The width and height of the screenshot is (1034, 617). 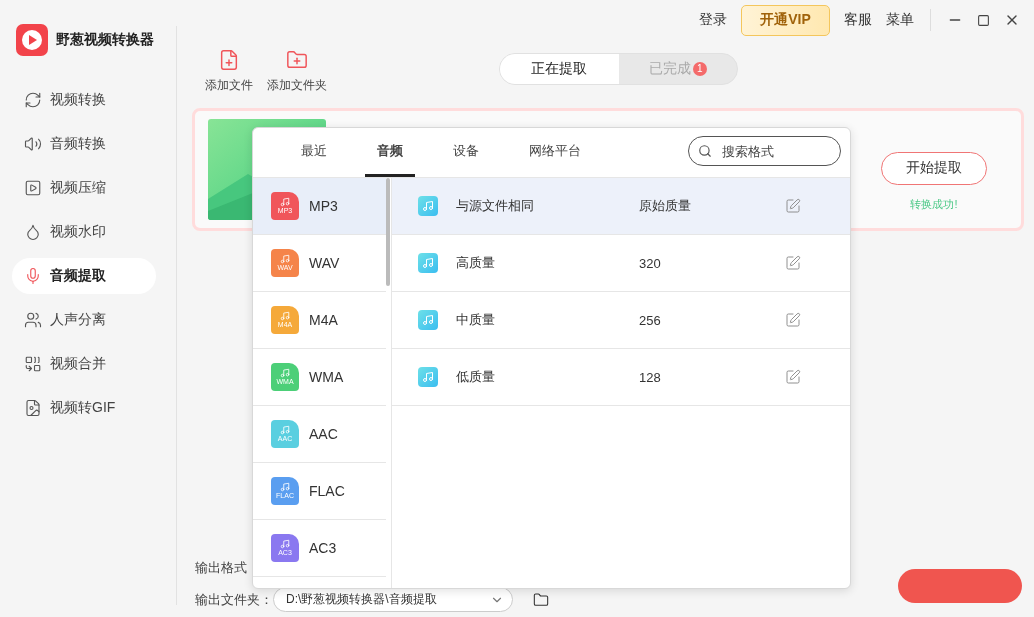 I want to click on sidebar-item: 视频合并, so click(x=84, y=364).